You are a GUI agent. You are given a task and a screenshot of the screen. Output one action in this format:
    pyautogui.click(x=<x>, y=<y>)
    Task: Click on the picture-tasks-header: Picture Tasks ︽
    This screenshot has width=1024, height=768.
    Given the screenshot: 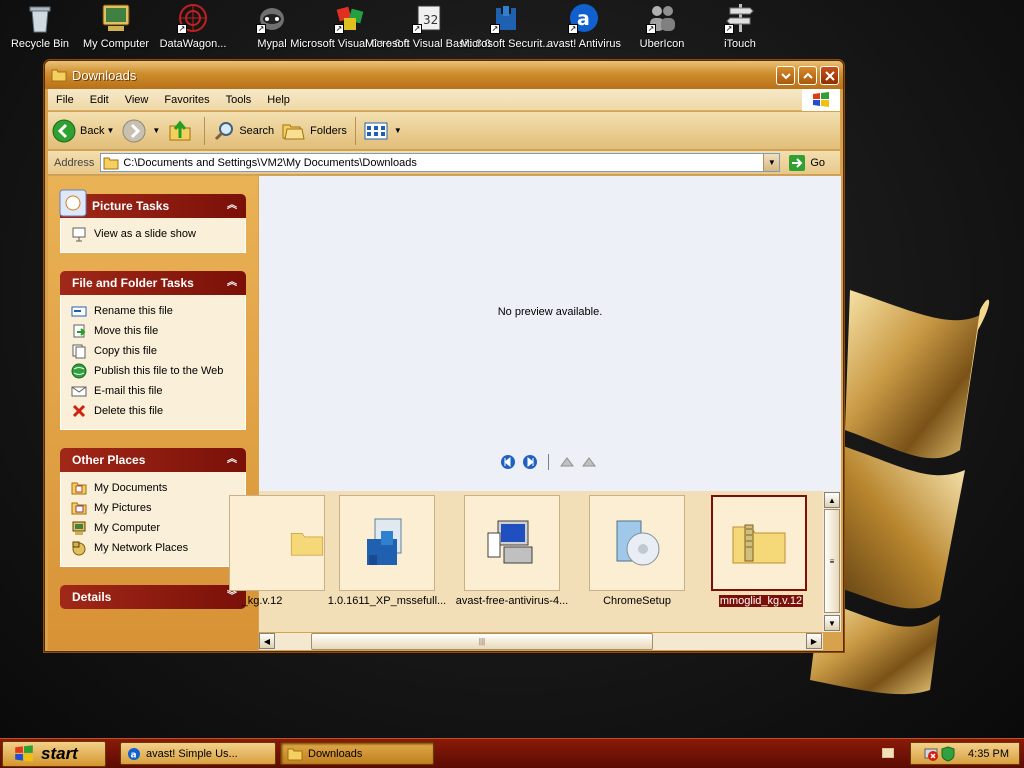 What is the action you would take?
    pyautogui.click(x=152, y=203)
    